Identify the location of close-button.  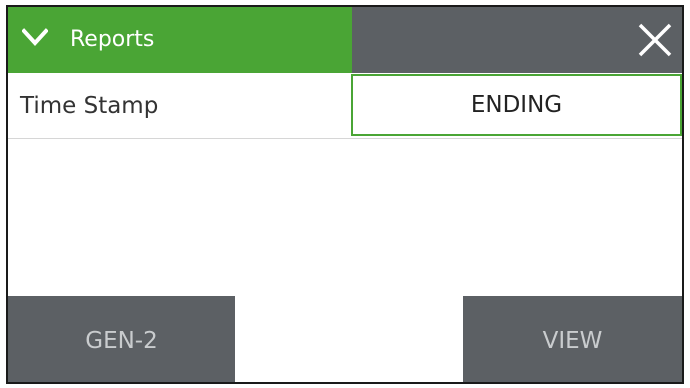
(655, 40).